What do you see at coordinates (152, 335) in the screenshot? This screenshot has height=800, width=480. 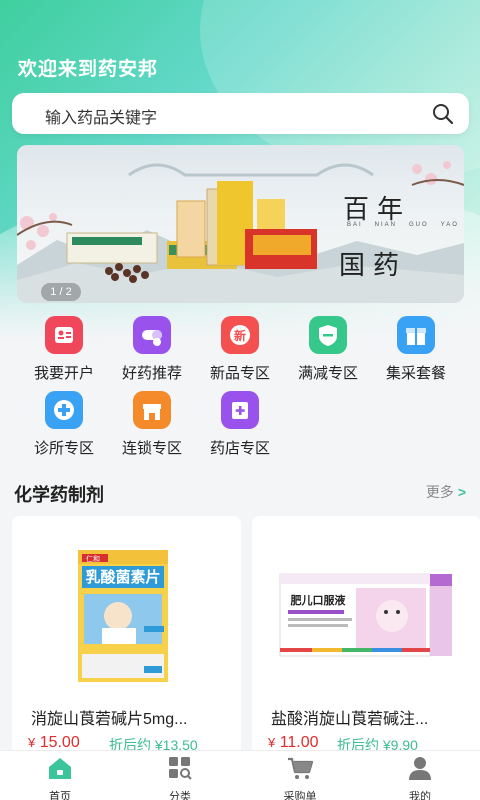 I see `pill-icon` at bounding box center [152, 335].